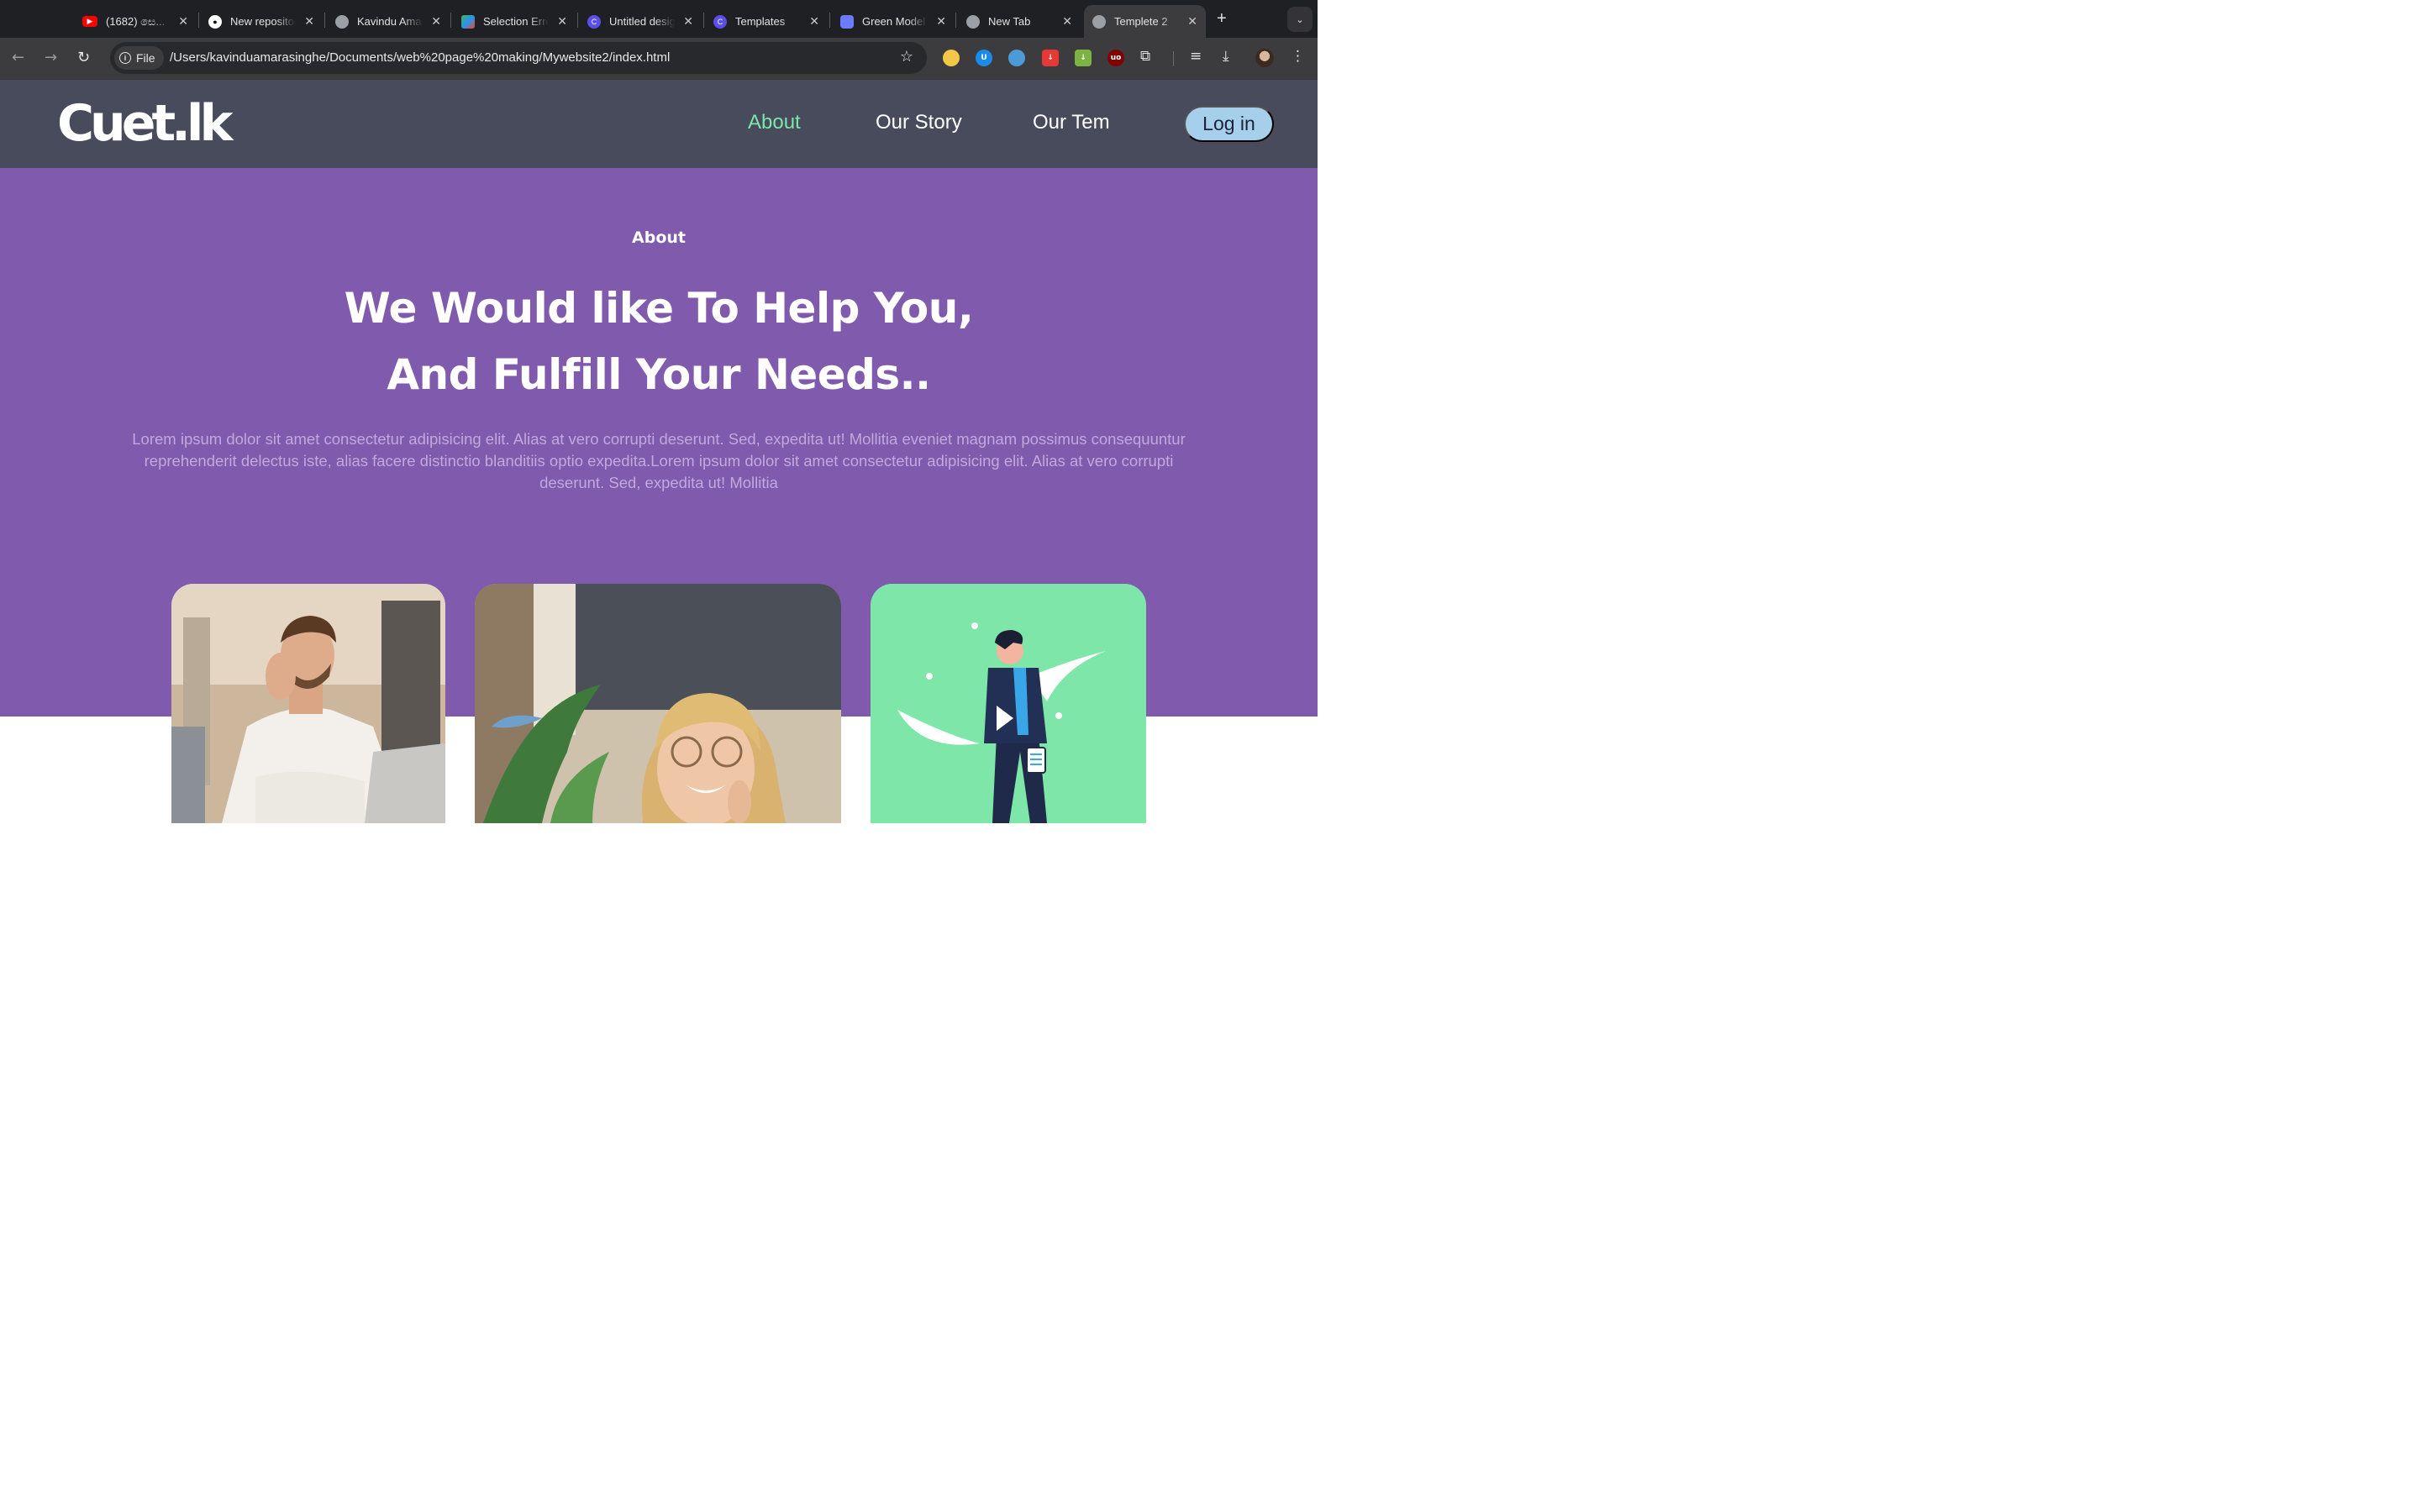  I want to click on browser-tab: C Templates ✕, so click(766, 21).